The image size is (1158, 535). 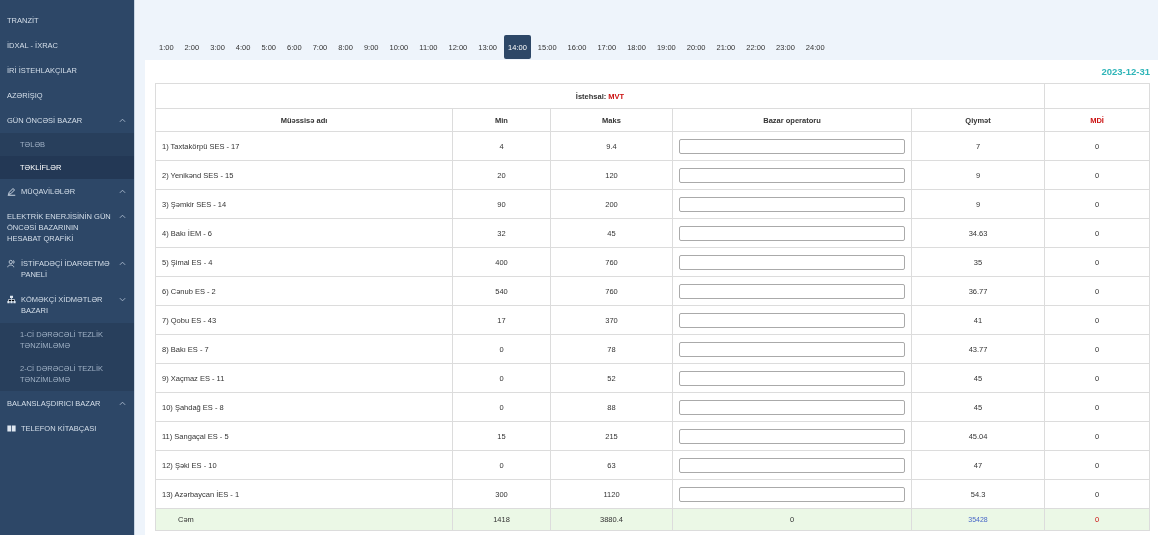 I want to click on network-icon, so click(x=11, y=299).